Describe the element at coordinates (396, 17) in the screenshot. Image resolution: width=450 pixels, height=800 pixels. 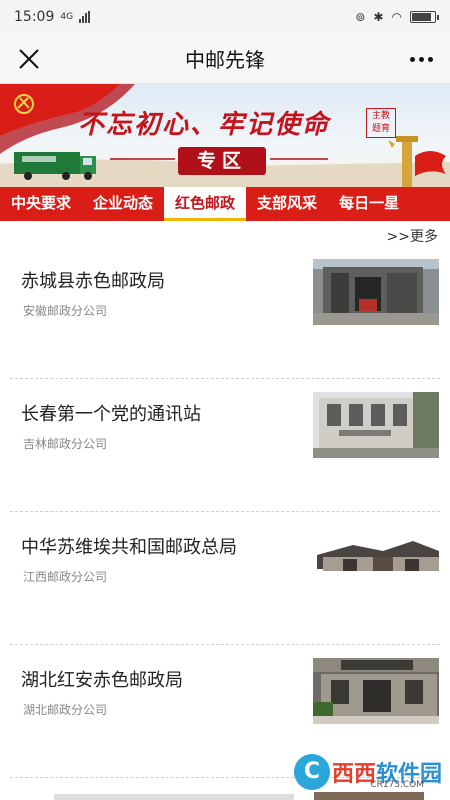
I see `wifi-icon: ◠` at that location.